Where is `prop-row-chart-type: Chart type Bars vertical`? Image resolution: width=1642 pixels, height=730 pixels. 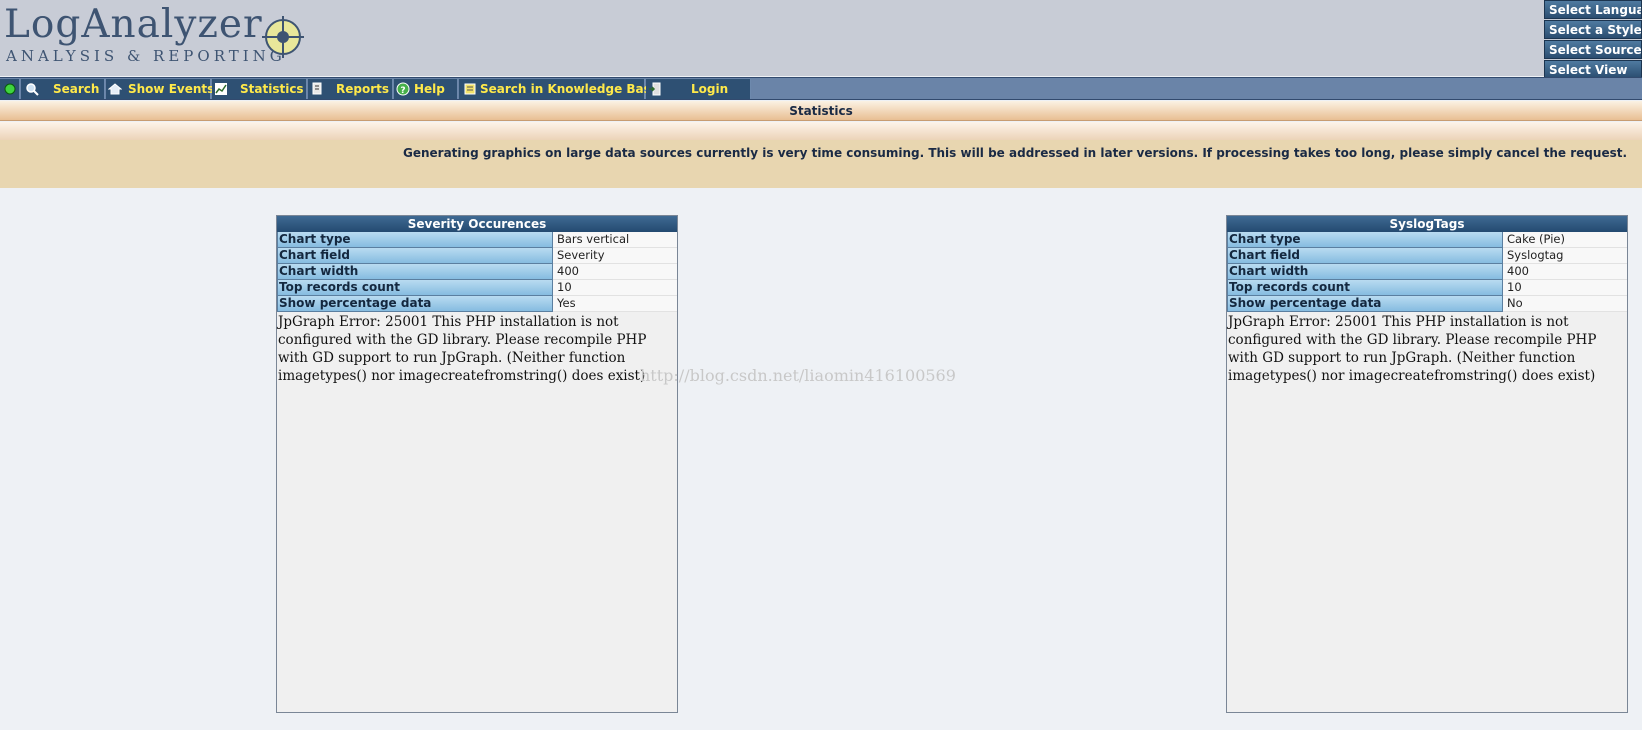
prop-row-chart-type: Chart type Bars vertical is located at coordinates (477, 240).